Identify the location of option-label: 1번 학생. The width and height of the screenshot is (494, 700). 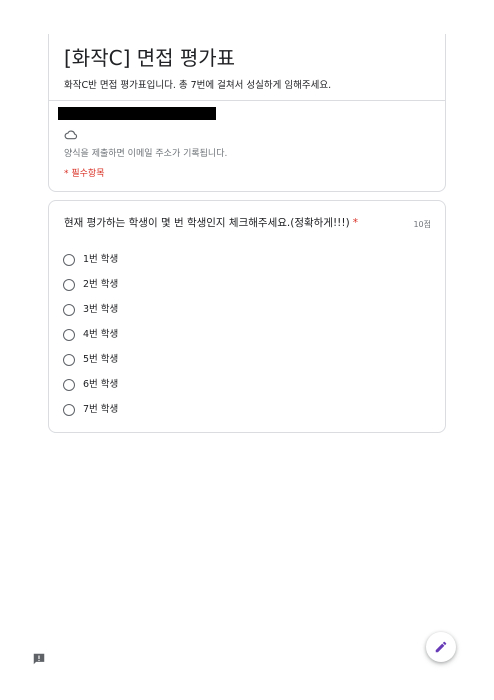
(101, 259).